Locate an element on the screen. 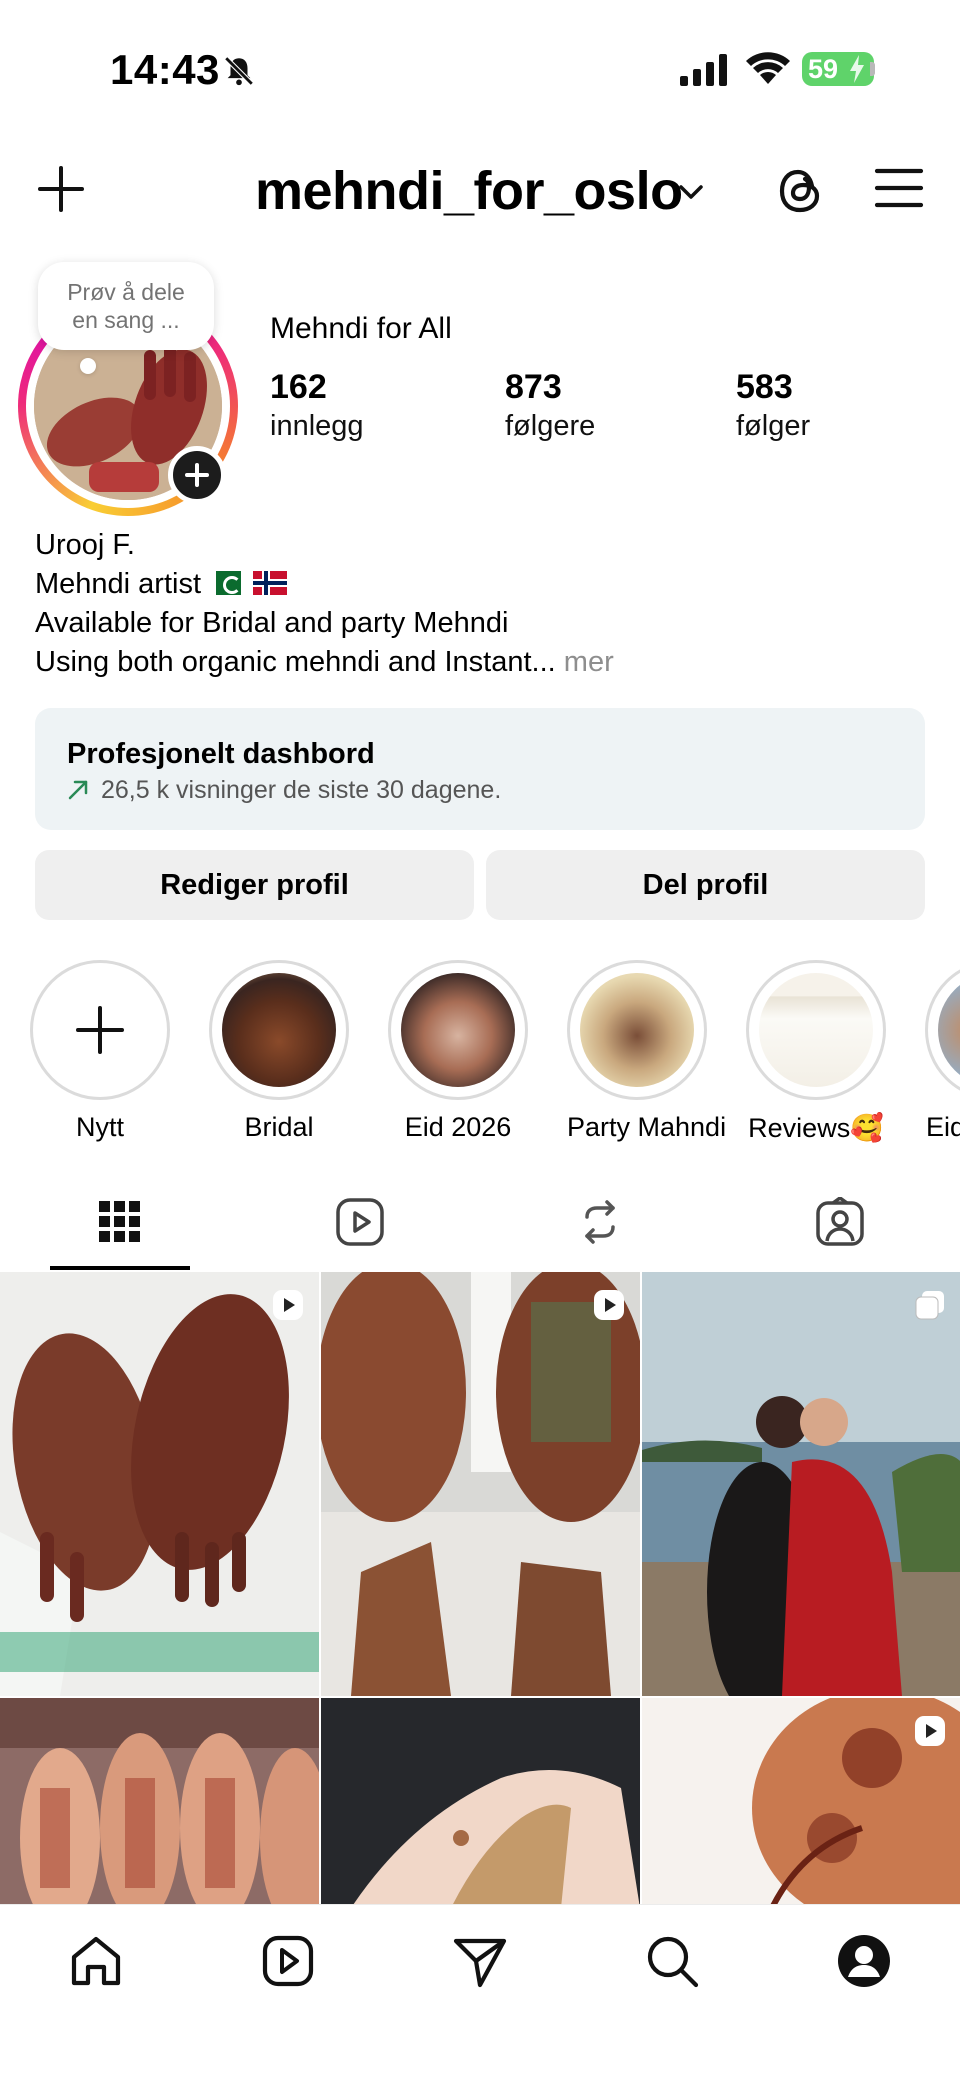  bio-line-role: Mehndi artist is located at coordinates (324, 584).